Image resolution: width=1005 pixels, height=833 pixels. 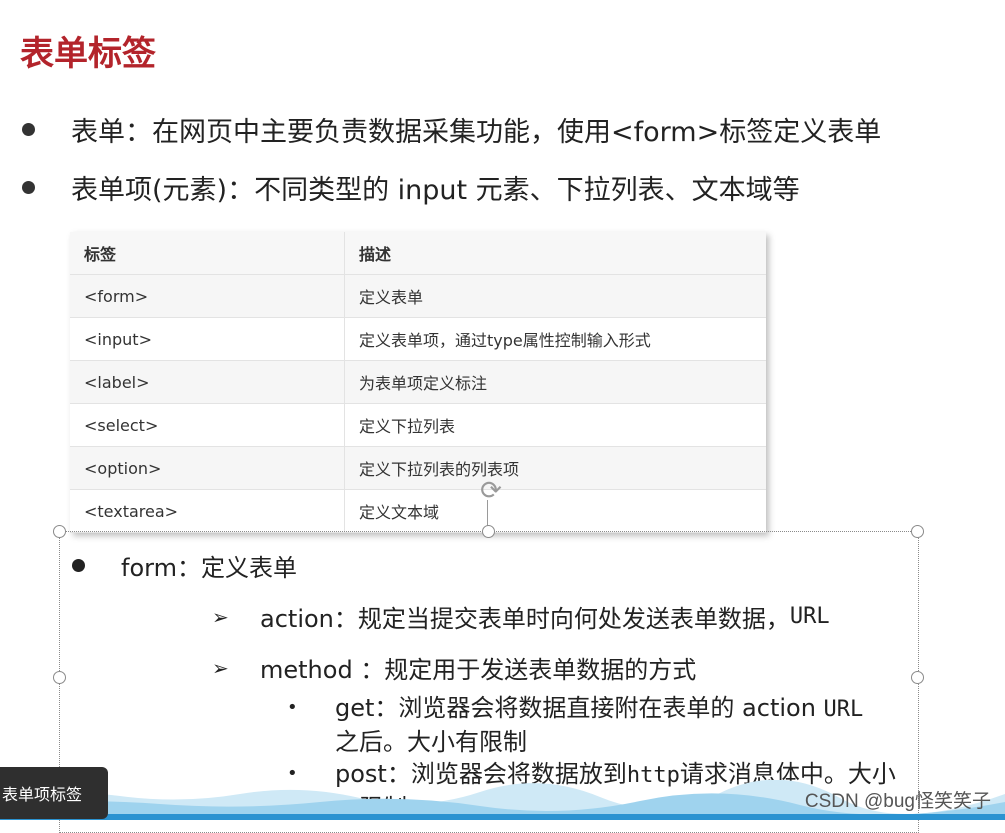 What do you see at coordinates (555, 468) in the screenshot?
I see `table-cell-desc: 定义下拉列表的列表项` at bounding box center [555, 468].